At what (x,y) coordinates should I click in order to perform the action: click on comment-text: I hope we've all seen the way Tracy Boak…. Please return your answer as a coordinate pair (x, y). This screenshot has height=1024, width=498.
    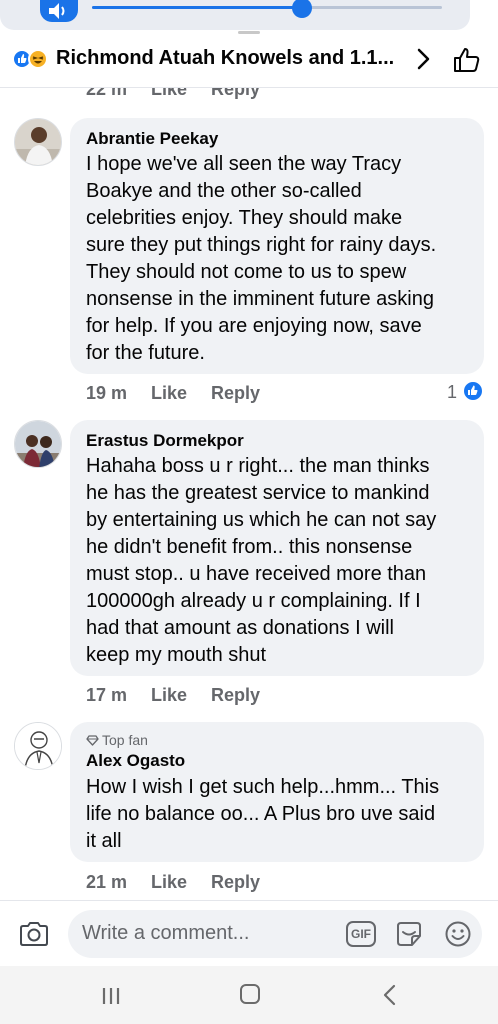
    Looking at the image, I should click on (261, 258).